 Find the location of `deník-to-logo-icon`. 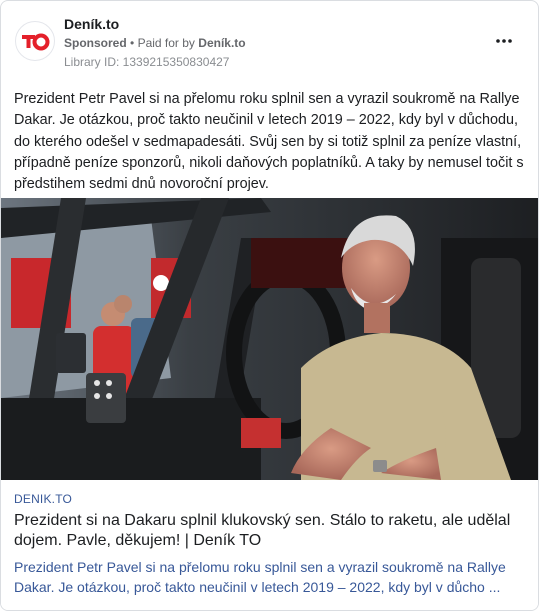

deník-to-logo-icon is located at coordinates (35, 41).